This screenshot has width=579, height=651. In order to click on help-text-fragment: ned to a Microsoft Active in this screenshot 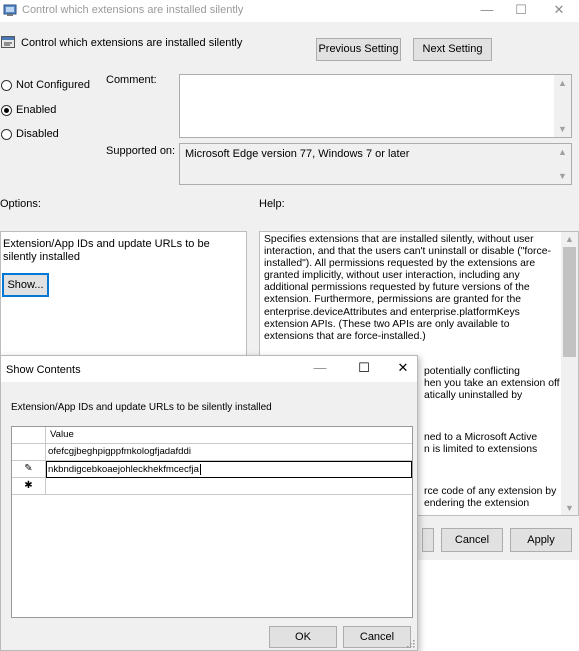, I will do `click(481, 437)`.